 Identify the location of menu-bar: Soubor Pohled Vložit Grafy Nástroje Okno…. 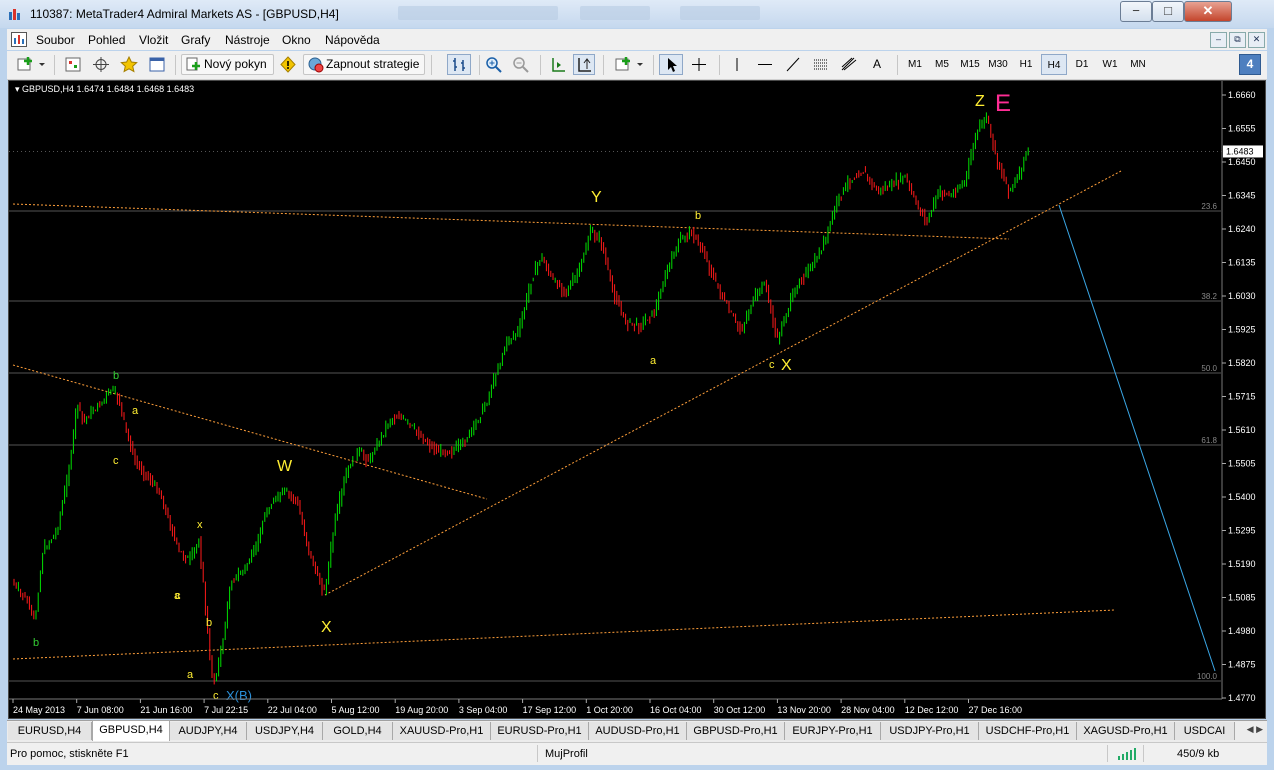
(637, 39).